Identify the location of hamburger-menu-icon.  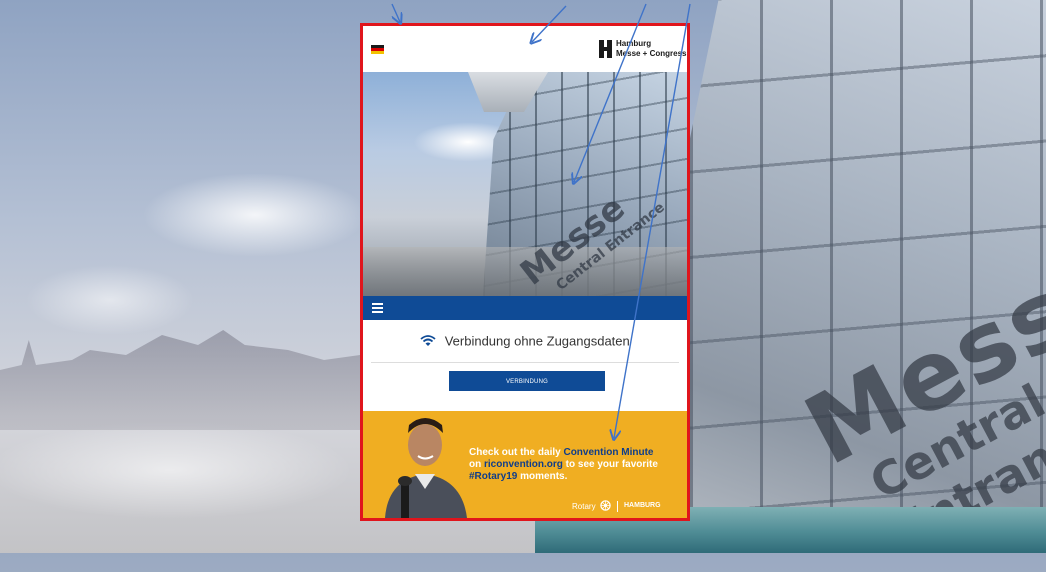
(377, 308).